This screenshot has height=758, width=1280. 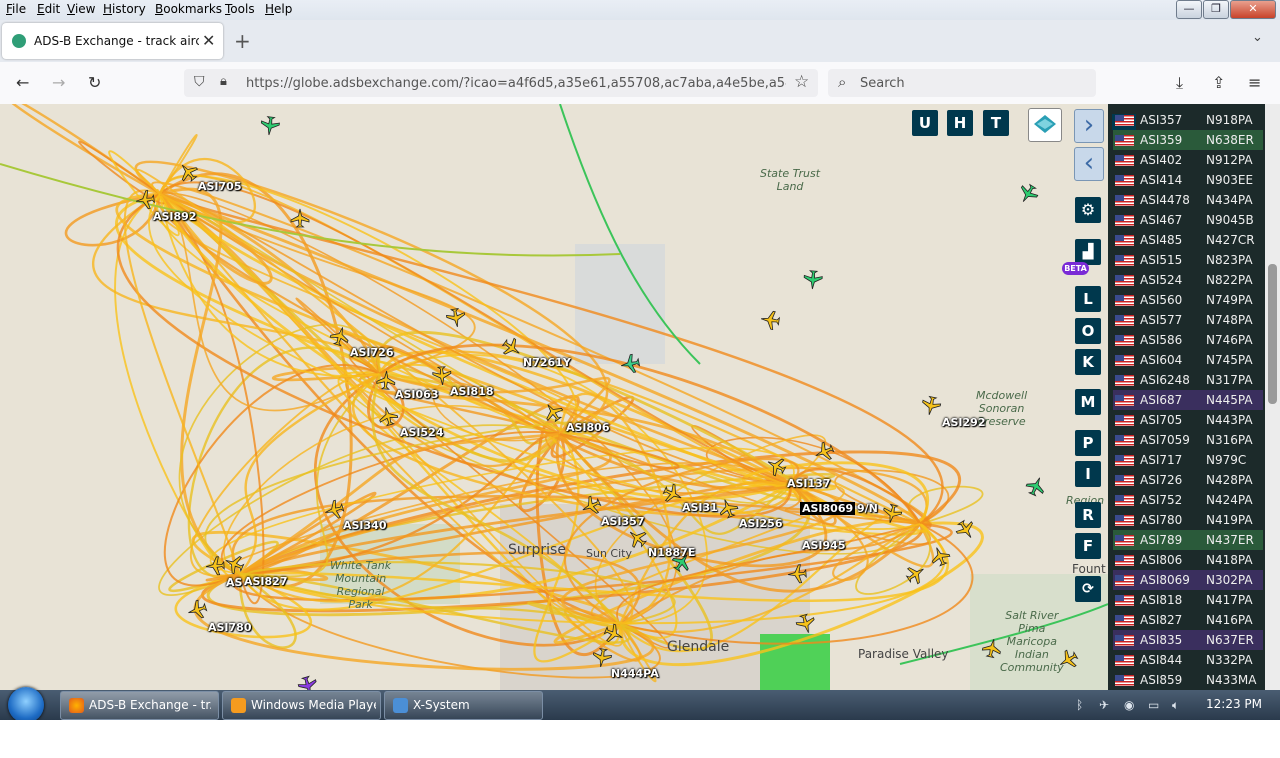 I want to click on aircraft-row: ASI827 N416PA, so click(x=1188, y=620).